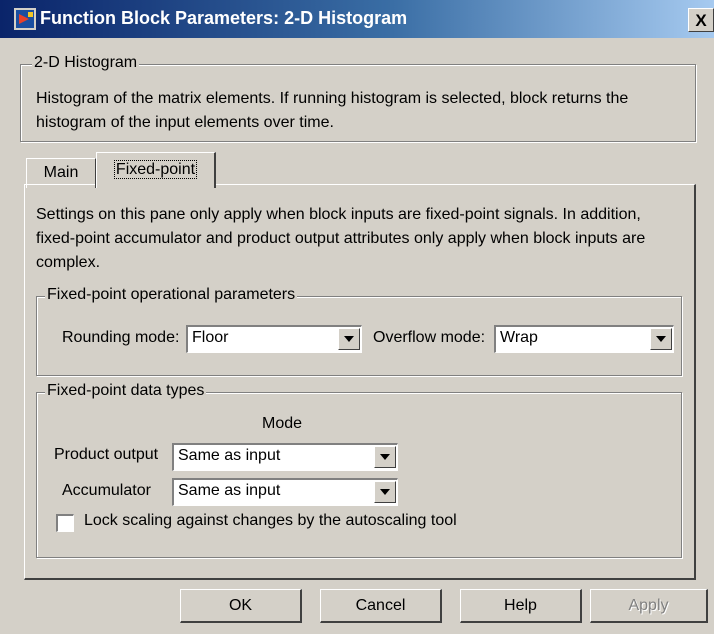  I want to click on rounding-mode-value: Floor, so click(210, 337).